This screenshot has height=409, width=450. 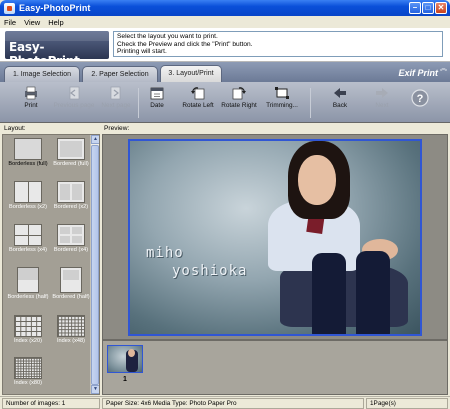 I want to click on rotate-left-button: Rotate Left, so click(x=198, y=97).